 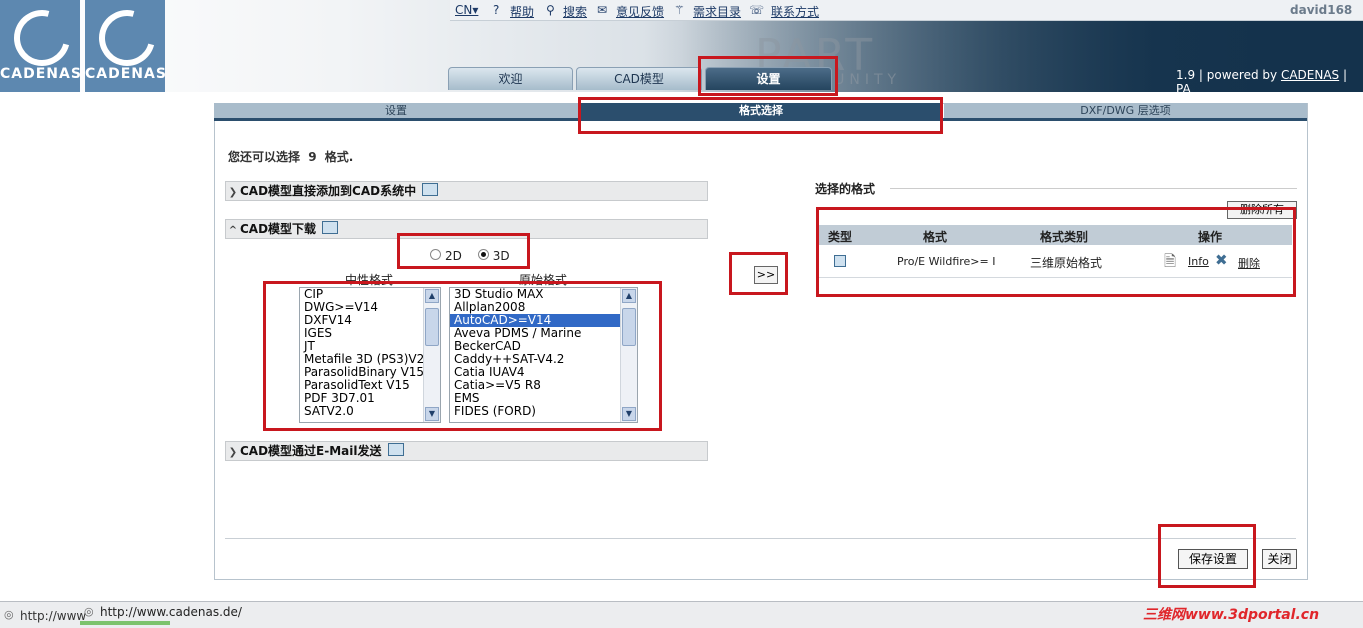 What do you see at coordinates (496, 10) in the screenshot?
I see `help-icon: ?` at bounding box center [496, 10].